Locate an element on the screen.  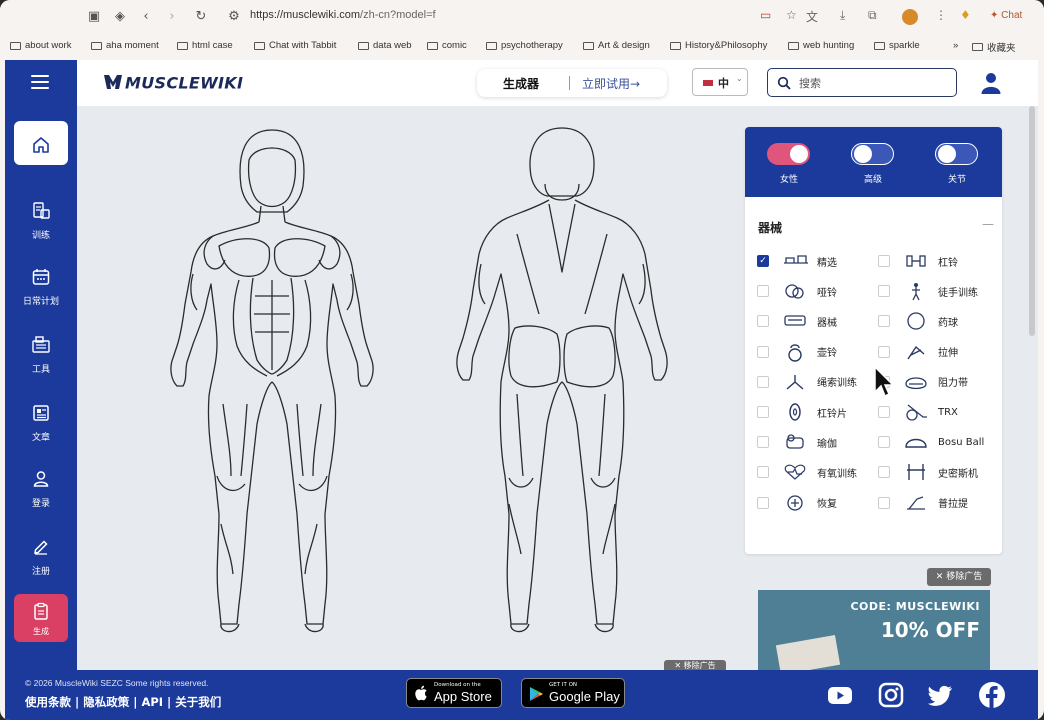
extension-icon: ⧉ is located at coordinates (872, 15).